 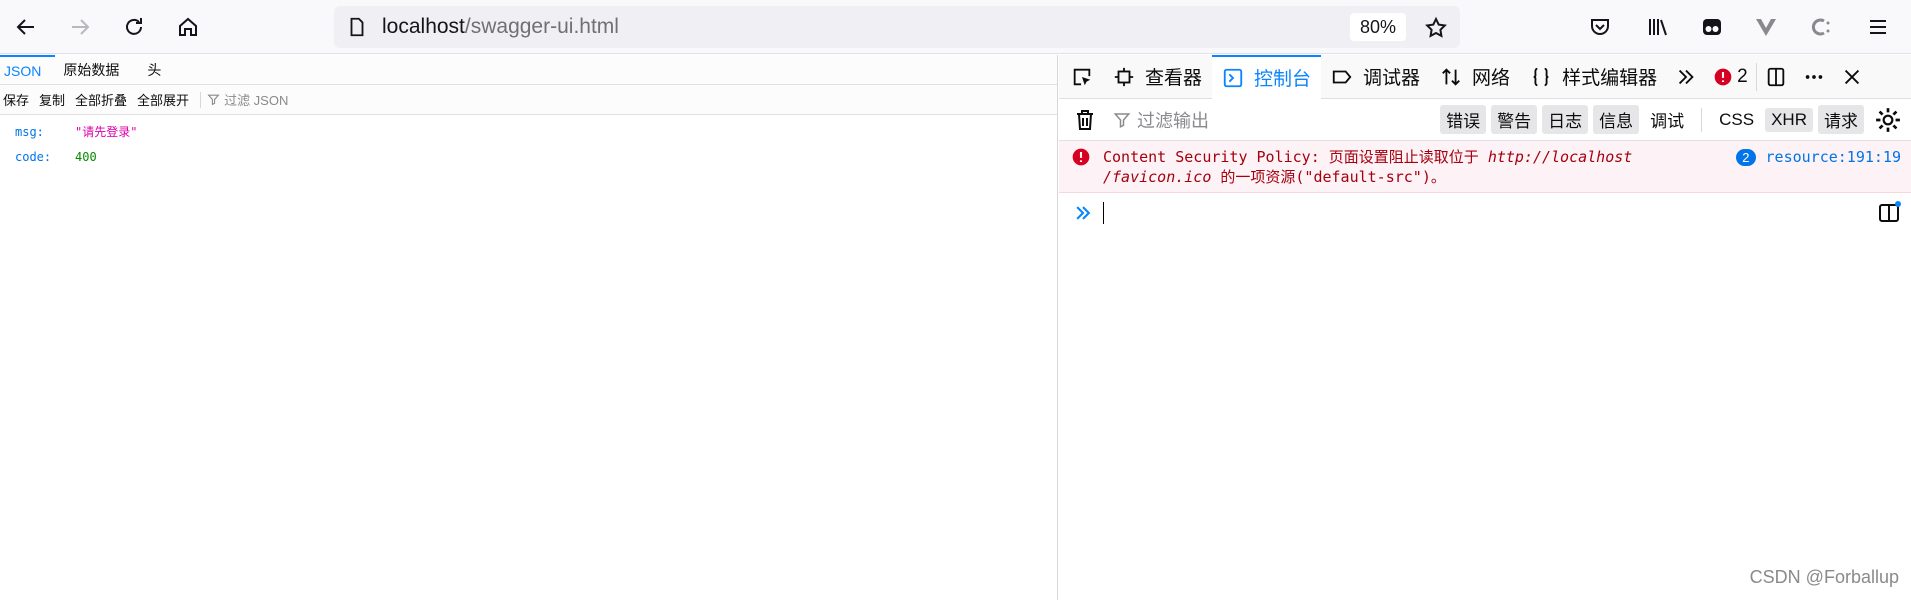 I want to click on watermark: CSDN @Forballup, so click(x=1824, y=577).